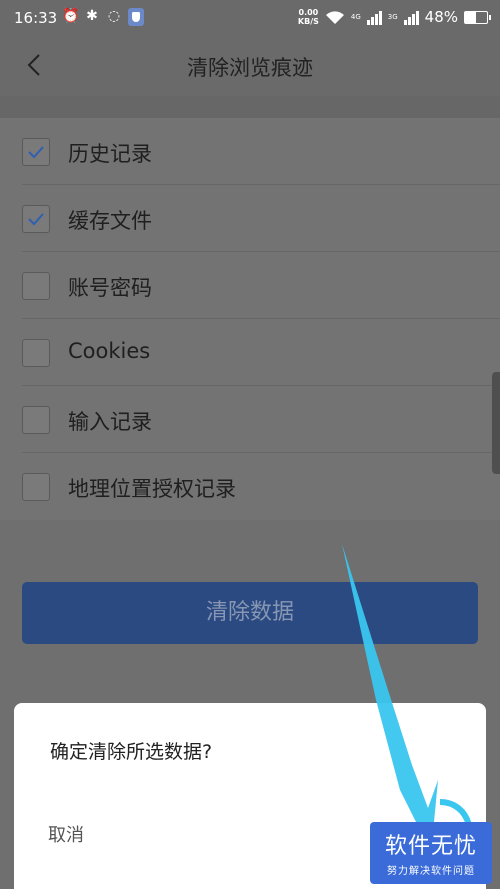  I want to click on status-right-icons: 0.00 KB/S 4G 3G 48%, so click(394, 17).